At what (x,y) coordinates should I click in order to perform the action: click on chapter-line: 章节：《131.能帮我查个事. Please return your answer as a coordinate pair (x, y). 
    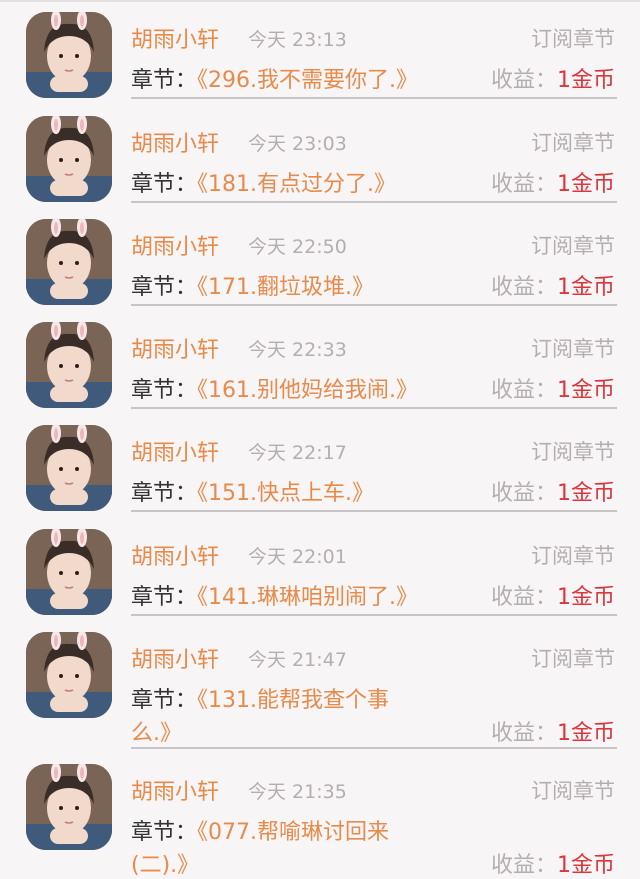
    Looking at the image, I should click on (260, 698).